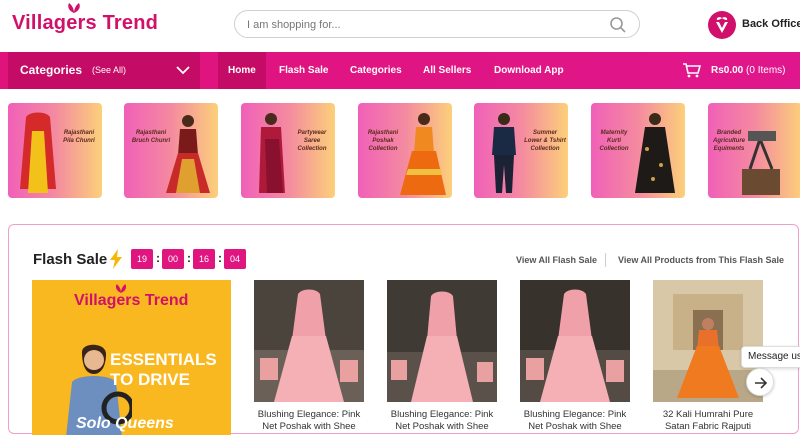 The width and height of the screenshot is (800, 435). I want to click on categories-dropdown: Categories (See All), so click(104, 70).